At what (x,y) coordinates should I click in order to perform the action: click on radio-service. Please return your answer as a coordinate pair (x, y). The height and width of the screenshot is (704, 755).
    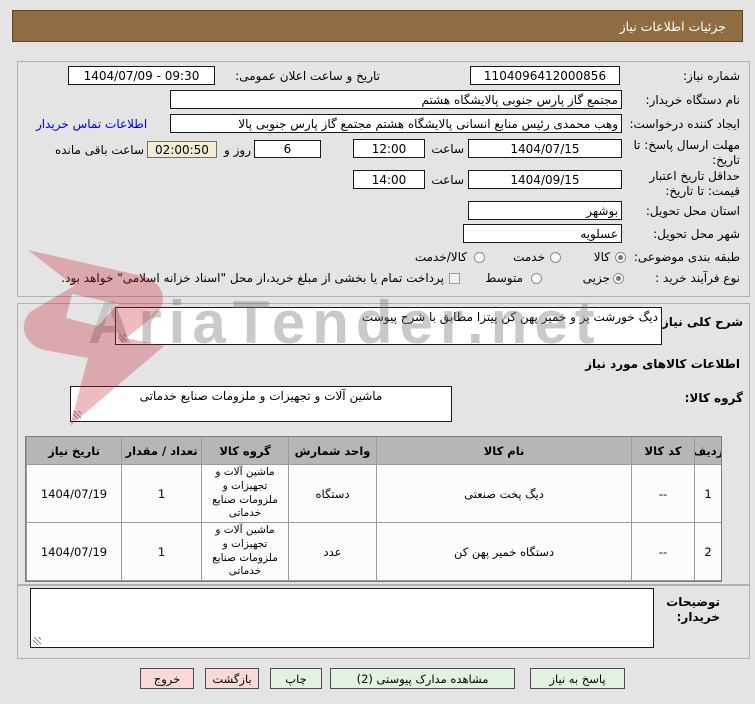
    Looking at the image, I should click on (555, 257).